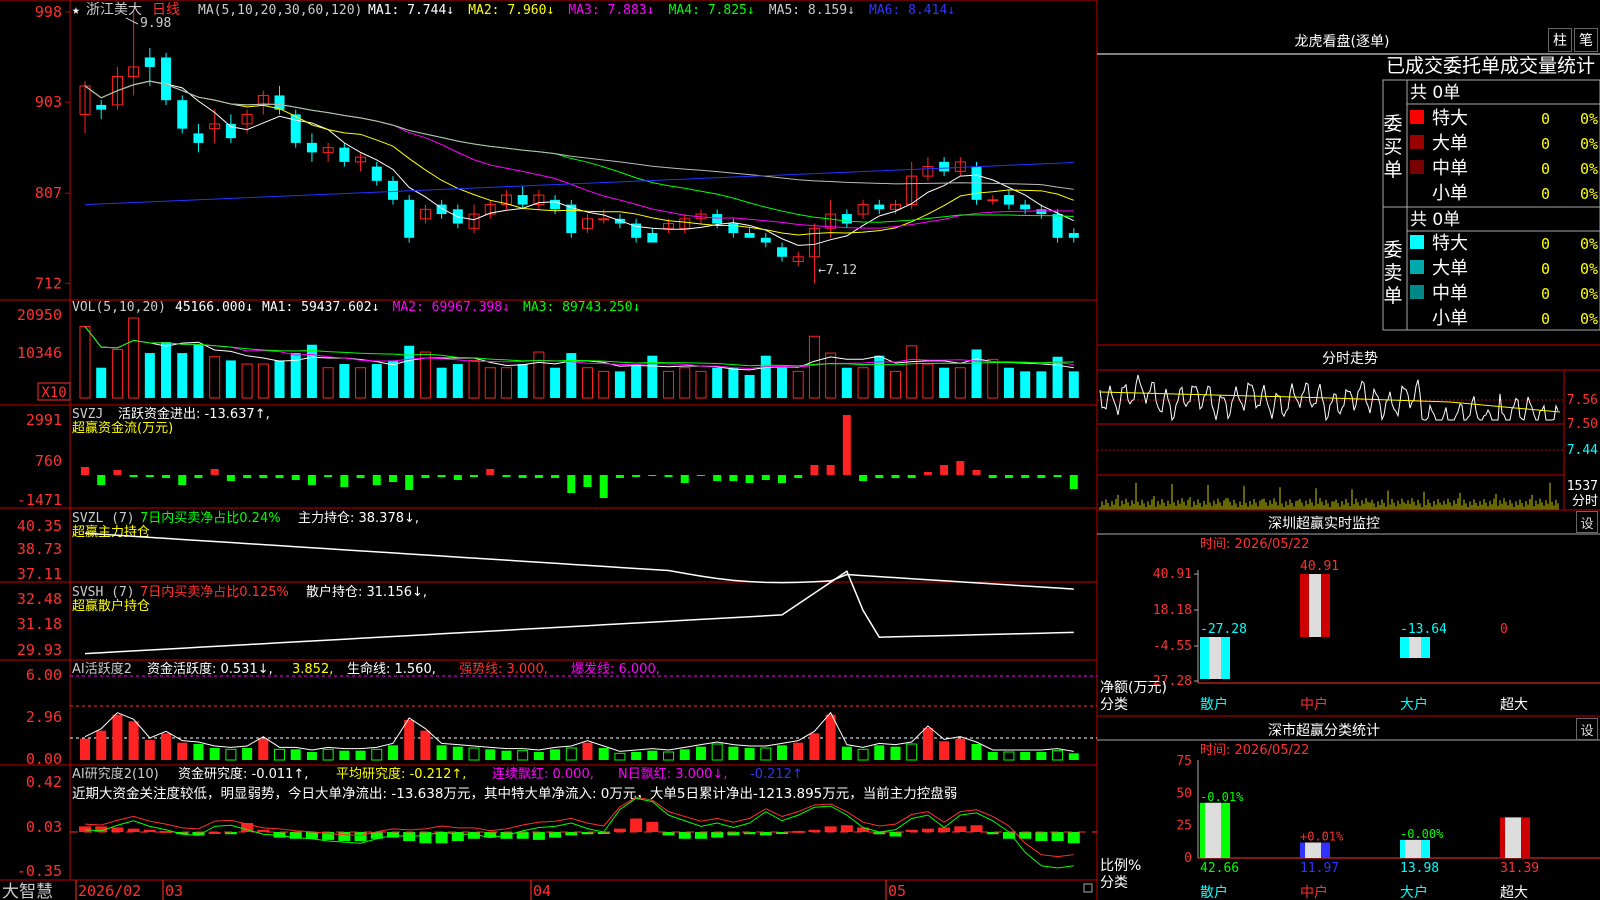 Image resolution: width=1600 pixels, height=900 pixels. What do you see at coordinates (1450, 168) in the screenshot?
I see `buy-row-label: 中单` at bounding box center [1450, 168].